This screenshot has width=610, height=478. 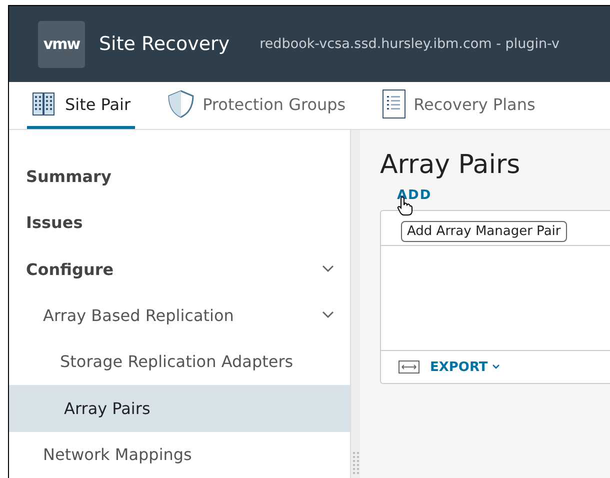 I want to click on tab: Site Pair, so click(x=81, y=105).